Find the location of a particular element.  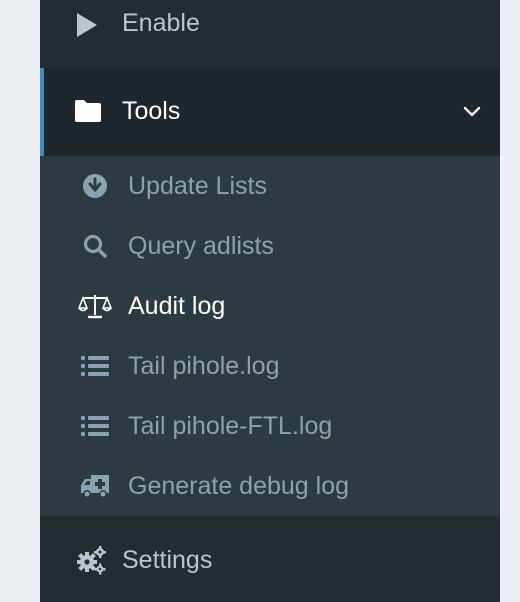

sidebar-item-tools: Tools is located at coordinates (270, 112).